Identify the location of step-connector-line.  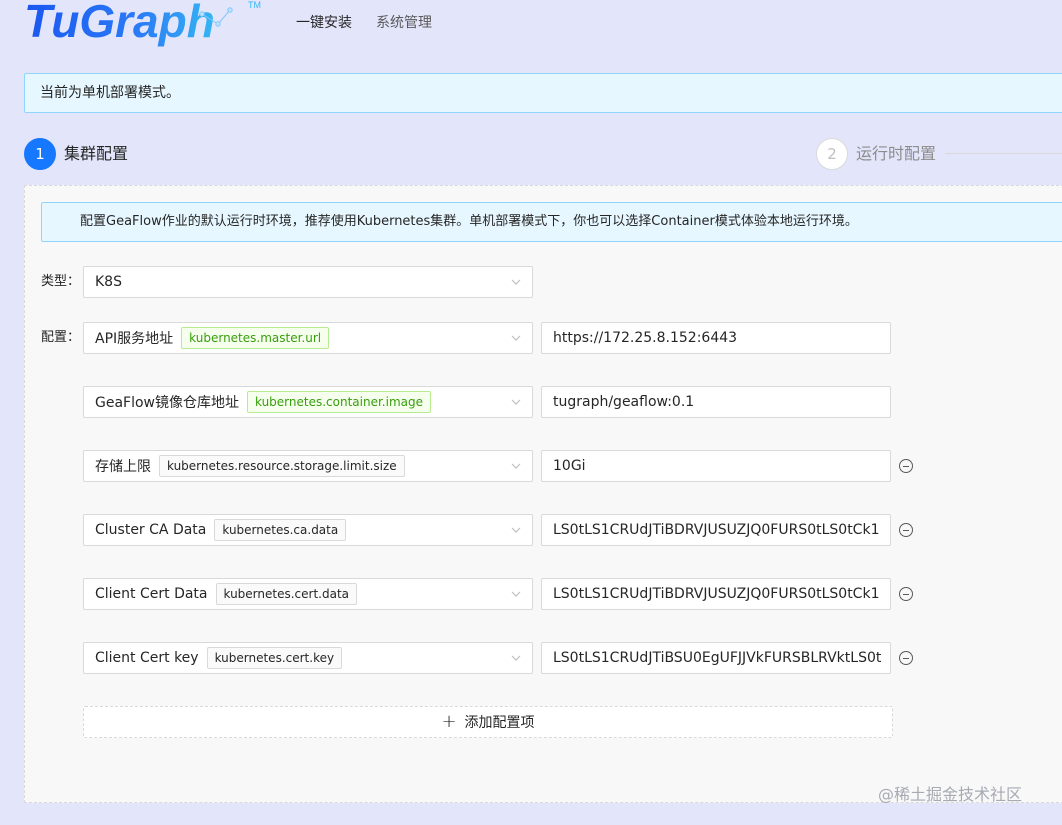
(1003, 153).